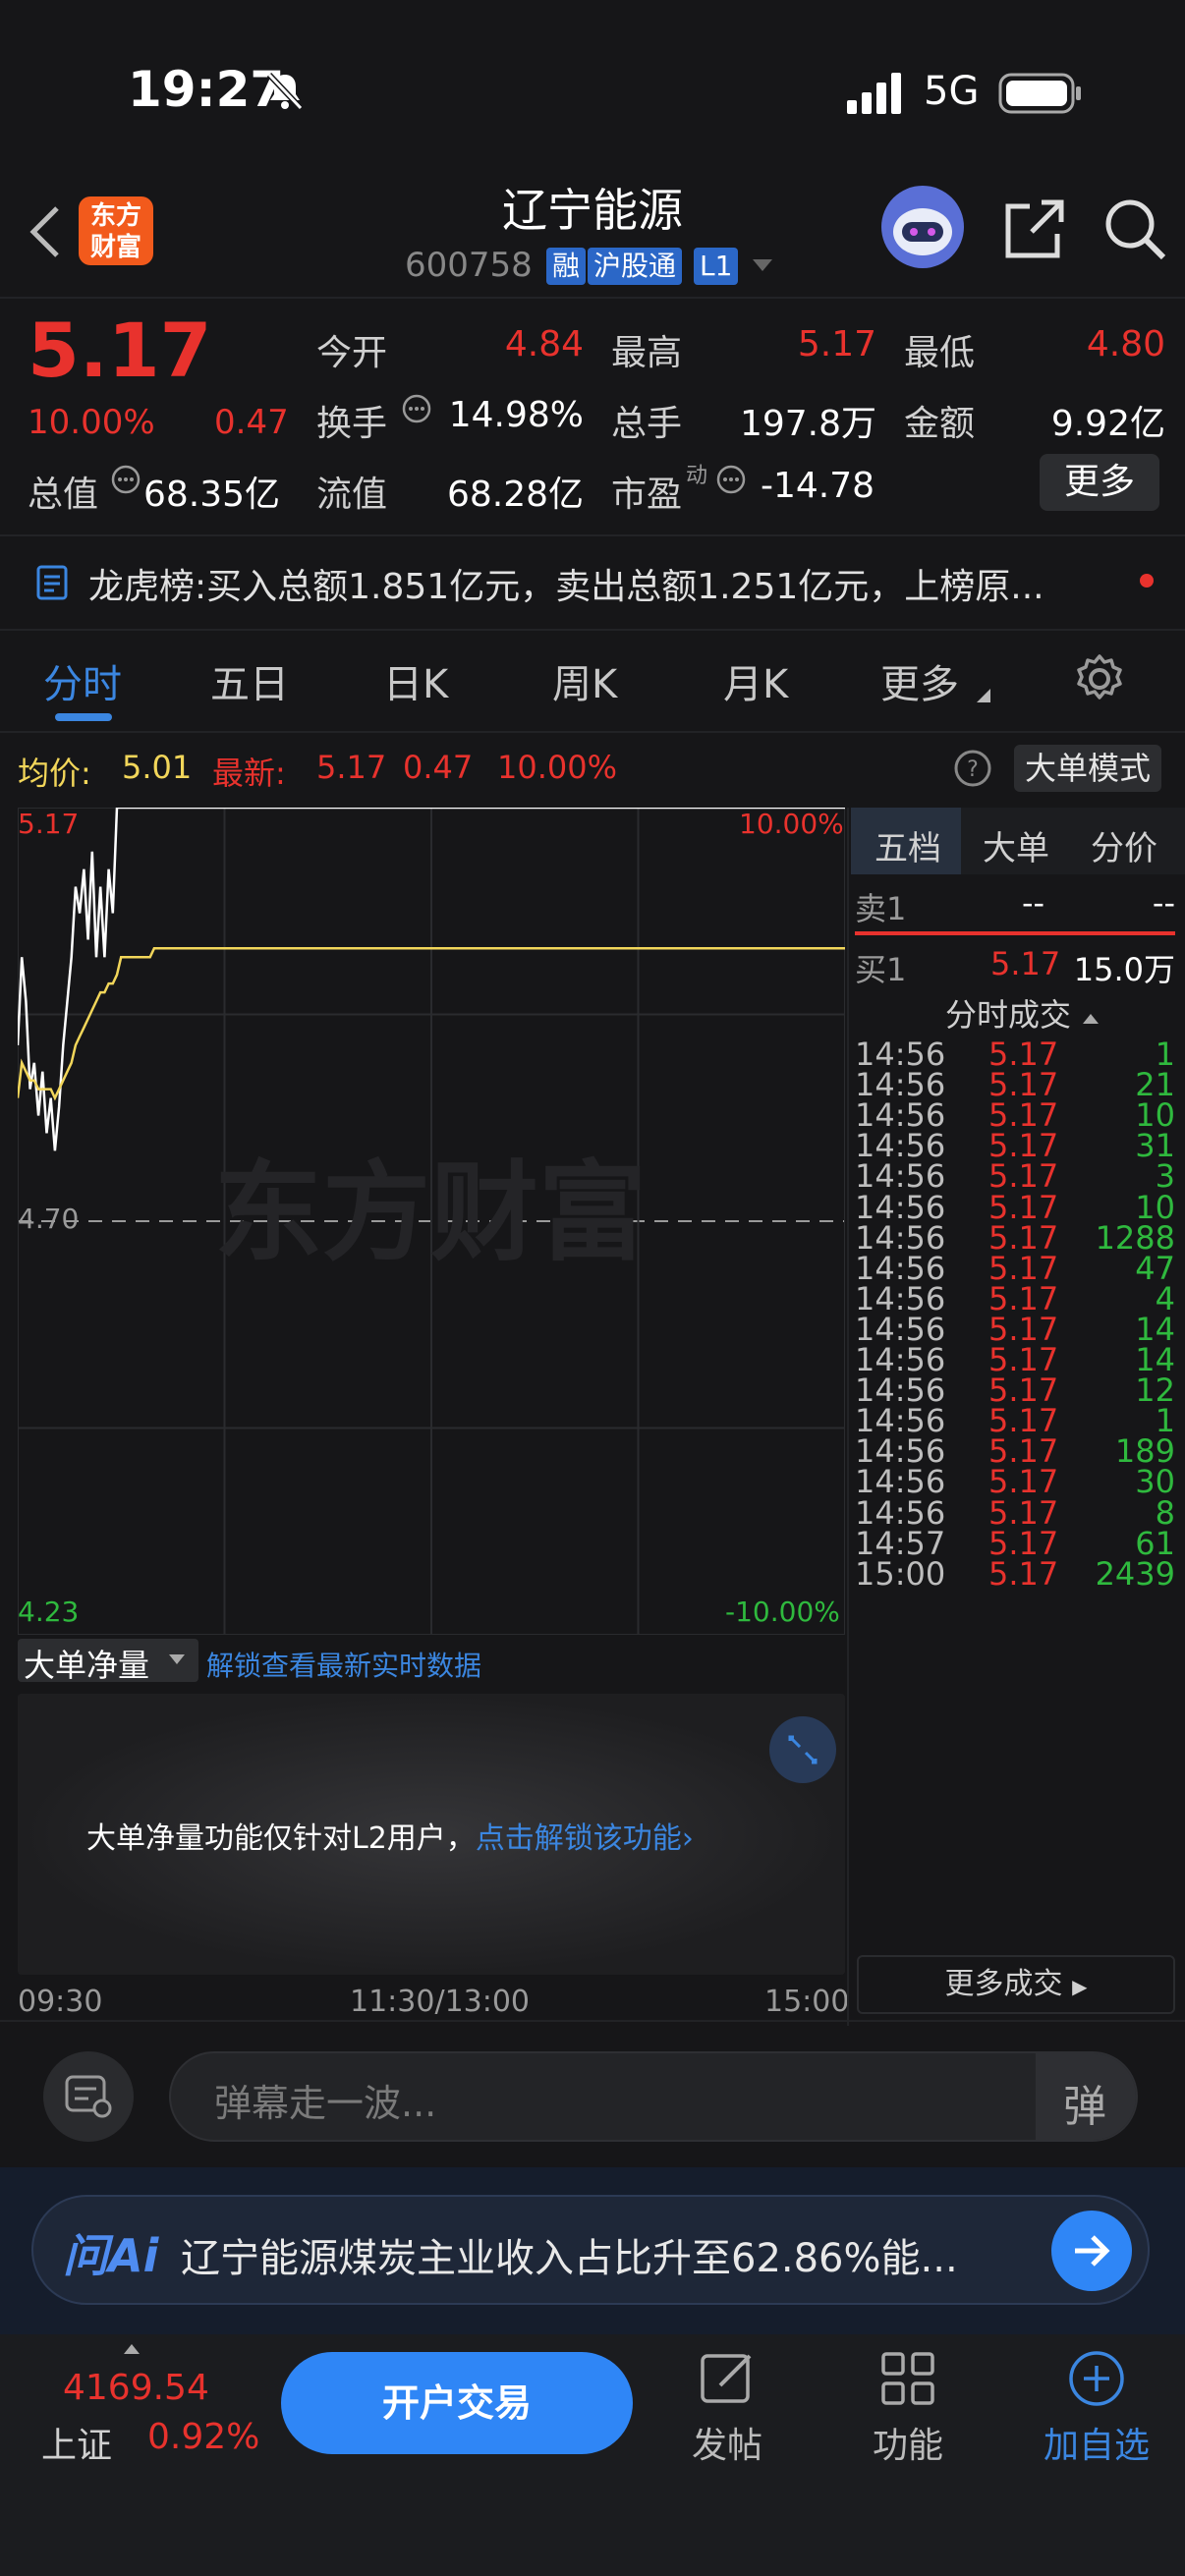  I want to click on trade-row: 15:00 5.17 2439, so click(1015, 1580).